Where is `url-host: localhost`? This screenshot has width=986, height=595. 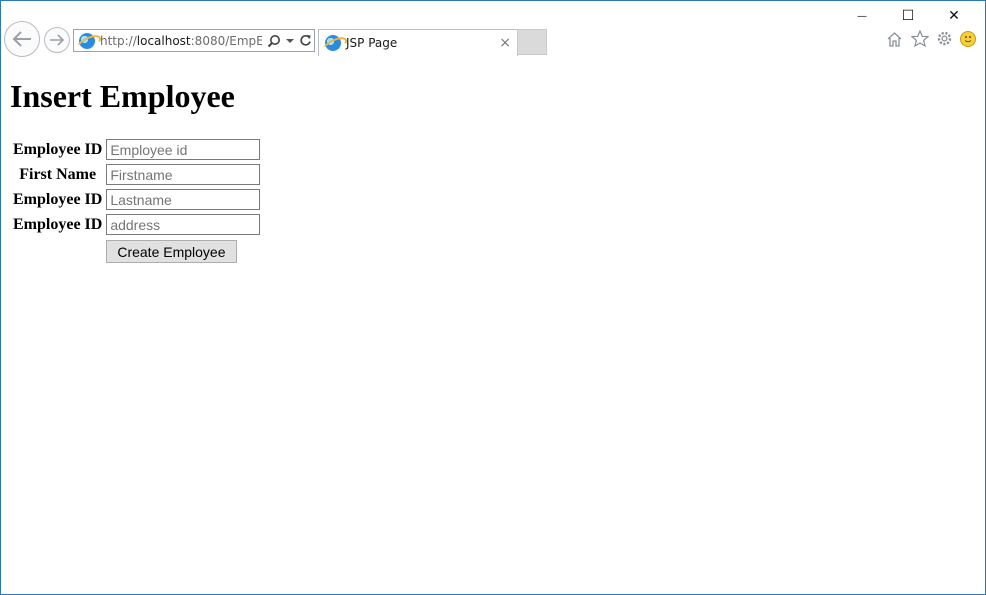 url-host: localhost is located at coordinates (163, 40).